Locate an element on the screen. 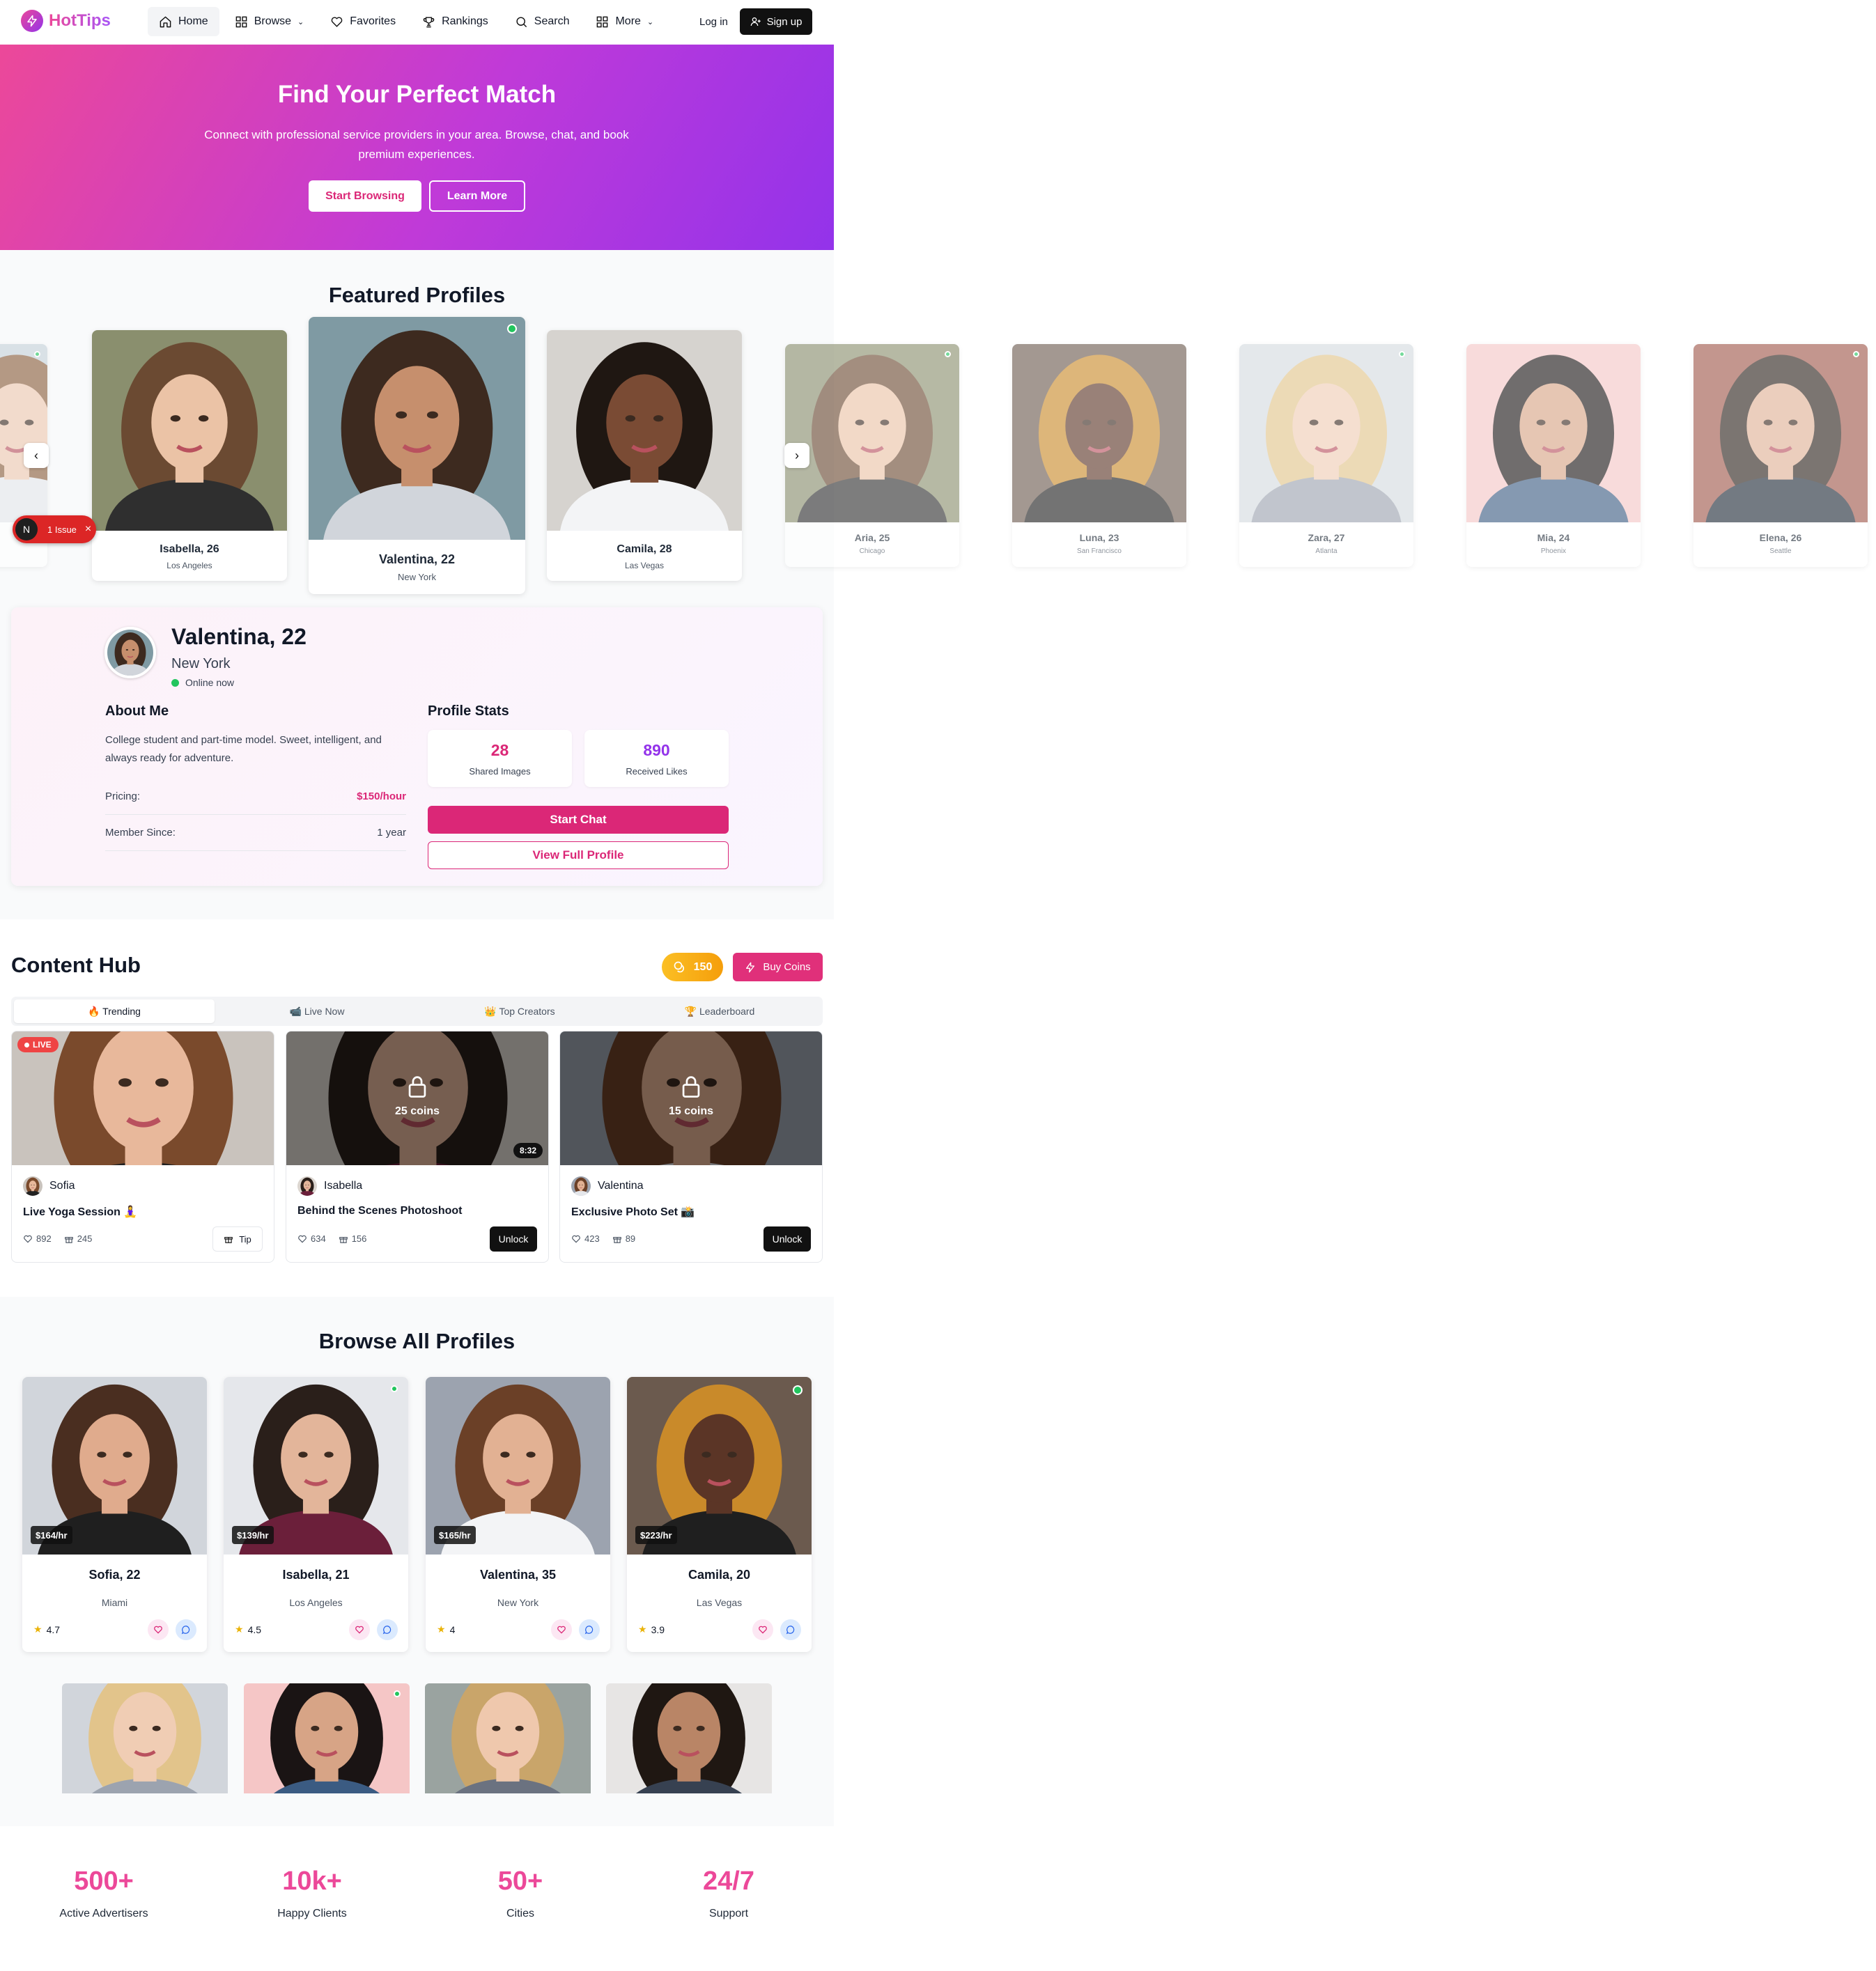 The image size is (1876, 1971). nav-browse-label: Browse is located at coordinates (273, 21).